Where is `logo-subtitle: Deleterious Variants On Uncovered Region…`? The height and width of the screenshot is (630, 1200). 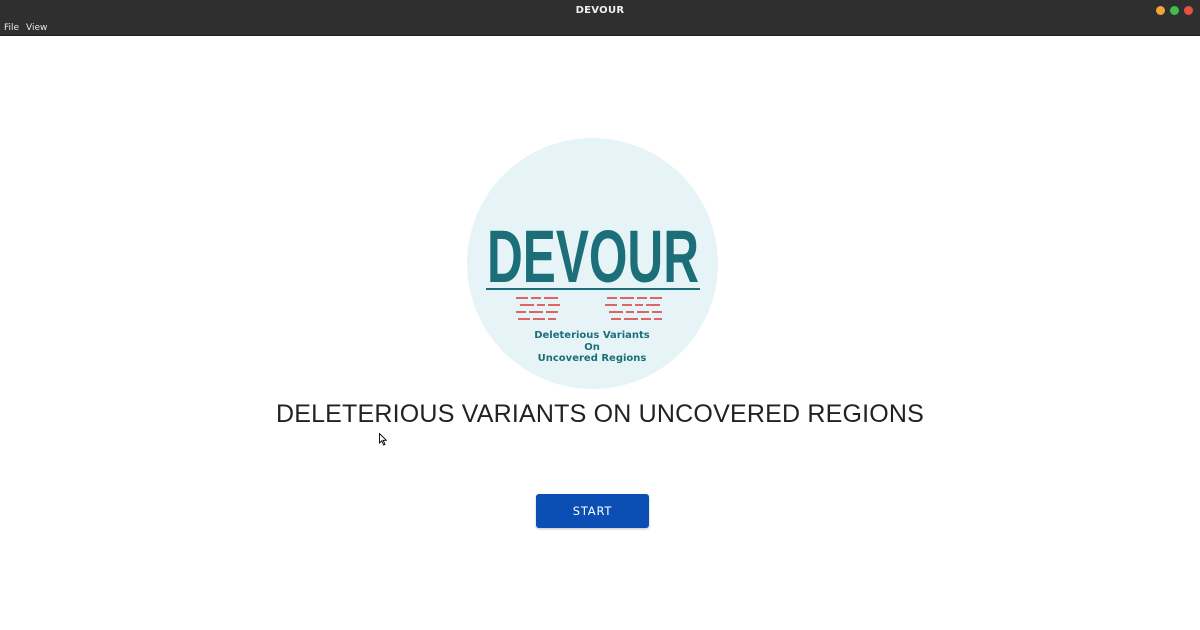
logo-subtitle: Deleterious Variants On Uncovered Region… is located at coordinates (592, 347).